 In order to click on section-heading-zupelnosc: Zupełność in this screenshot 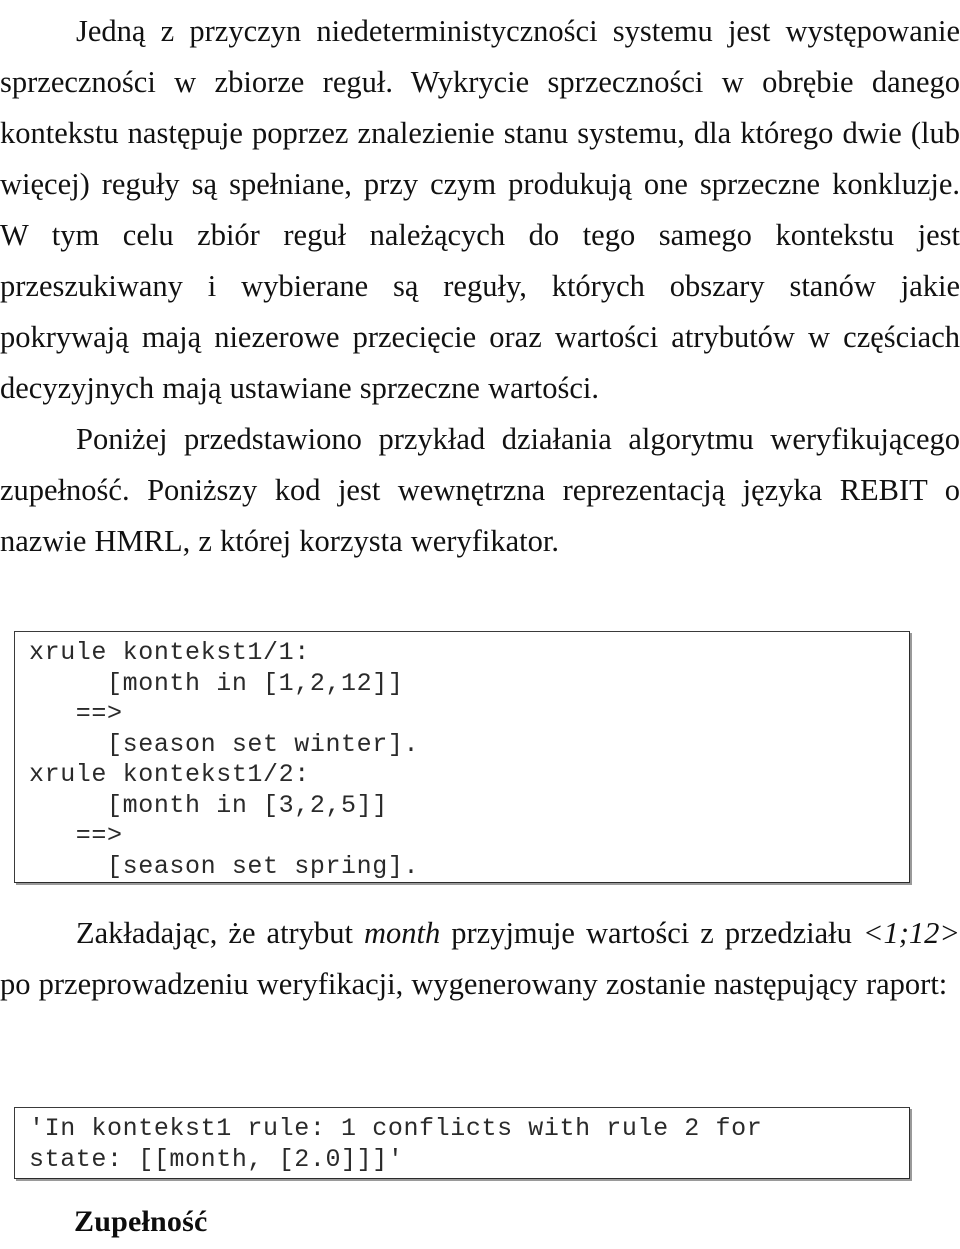, I will do `click(141, 1221)`.